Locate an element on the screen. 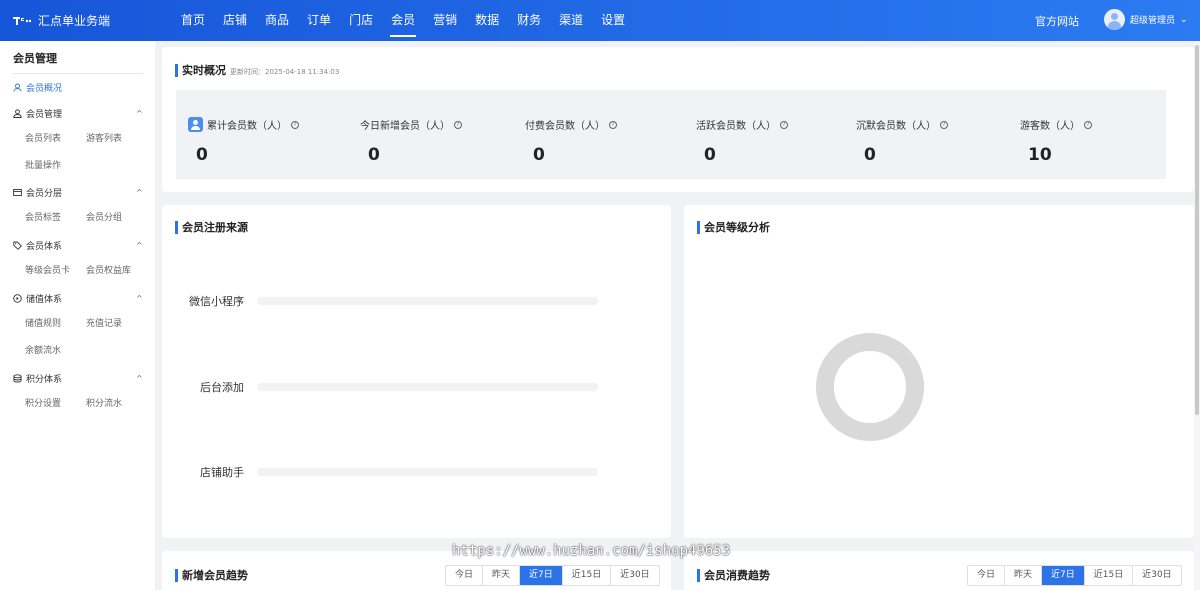 This screenshot has width=1200, height=590. coins-icon is located at coordinates (17, 378).